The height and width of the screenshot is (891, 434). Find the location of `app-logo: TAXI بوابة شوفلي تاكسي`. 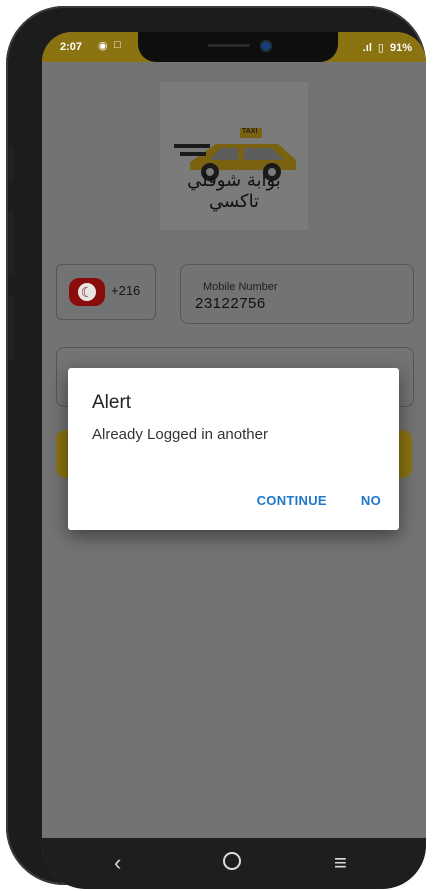

app-logo: TAXI بوابة شوفلي تاكسي is located at coordinates (234, 156).